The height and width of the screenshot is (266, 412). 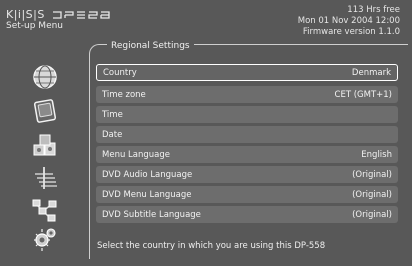 I want to click on time-zone-row: Time zone CET (GMT+1), so click(x=247, y=94).